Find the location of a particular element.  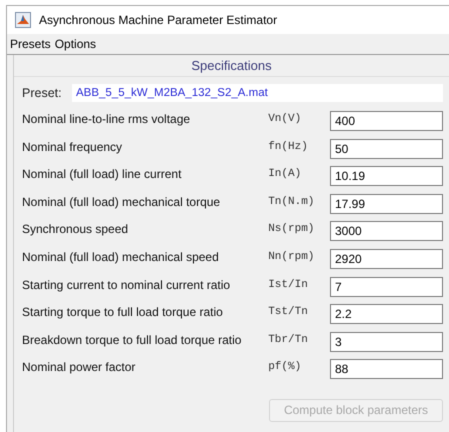

app-logo-icon is located at coordinates (23, 20).